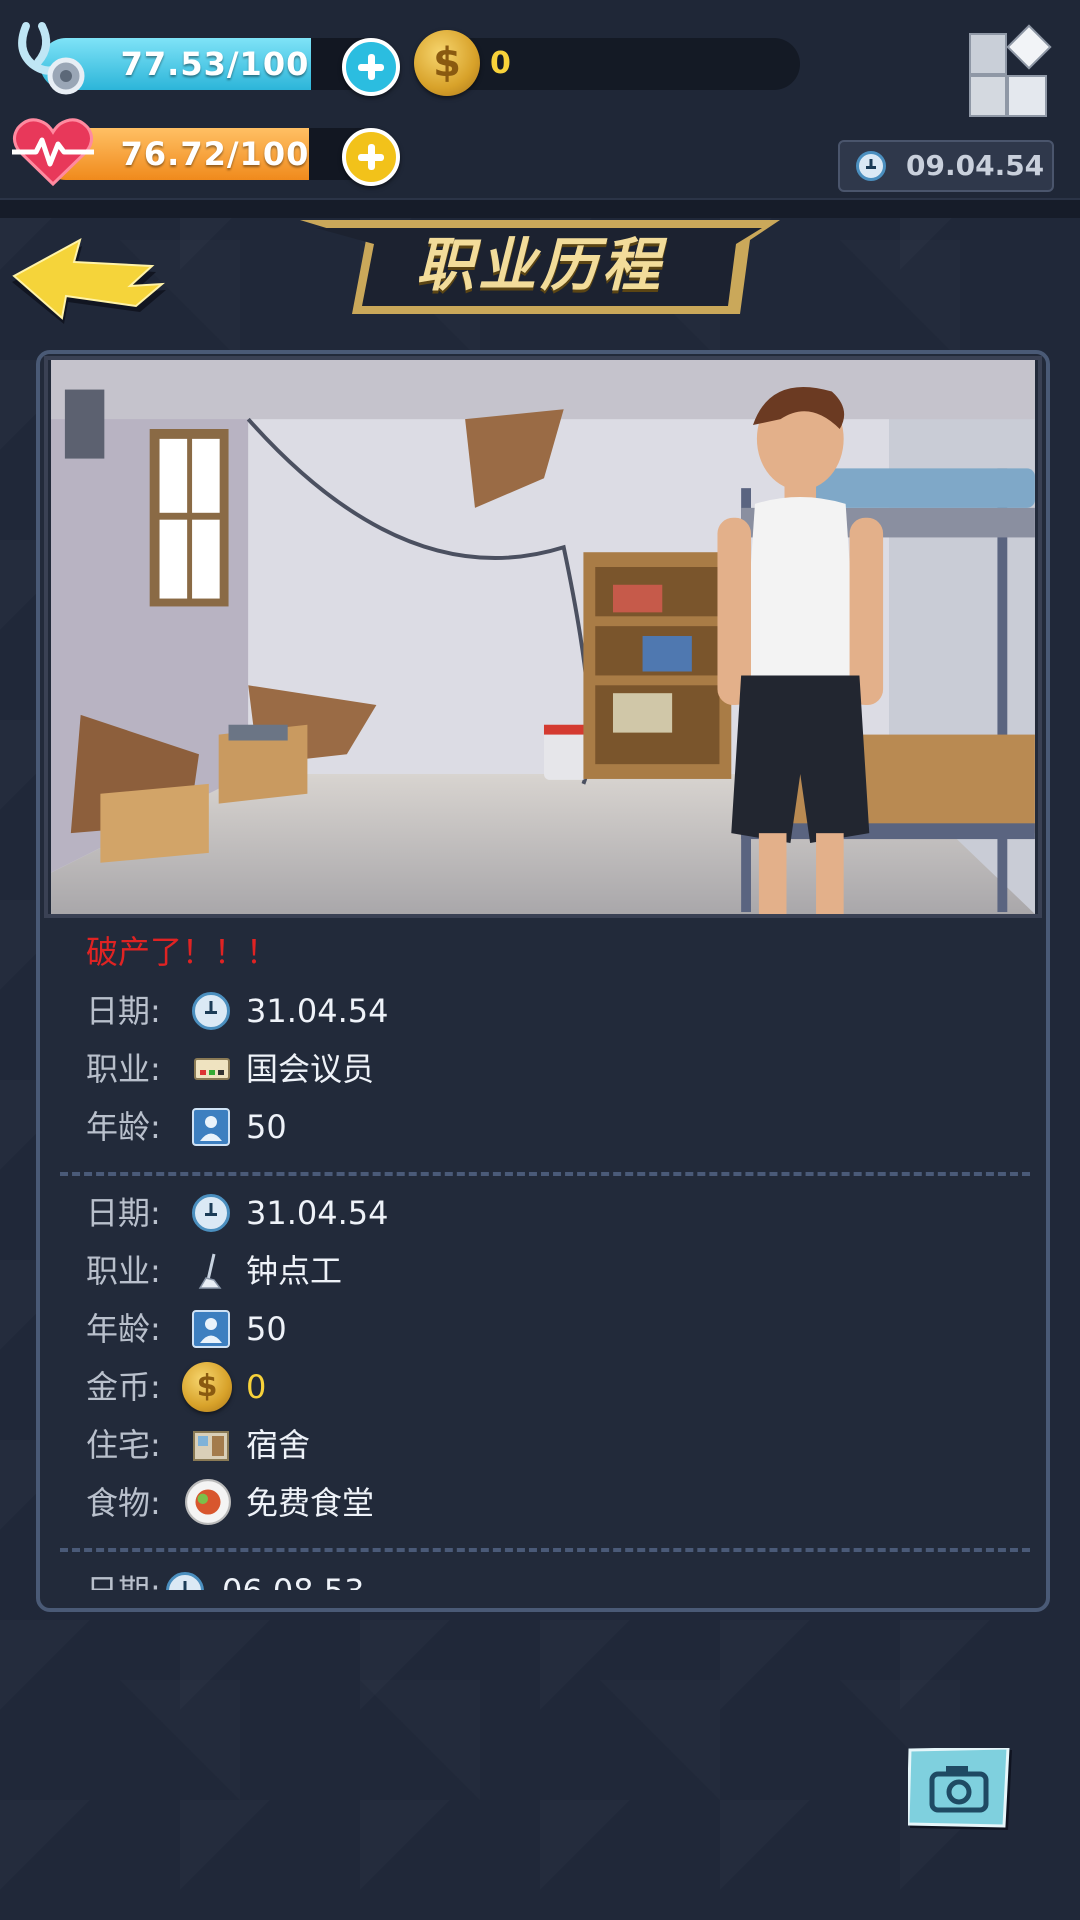  Describe the element at coordinates (536, 1329) in the screenshot. I see `entry-2-age-row: 年龄: 50` at that location.